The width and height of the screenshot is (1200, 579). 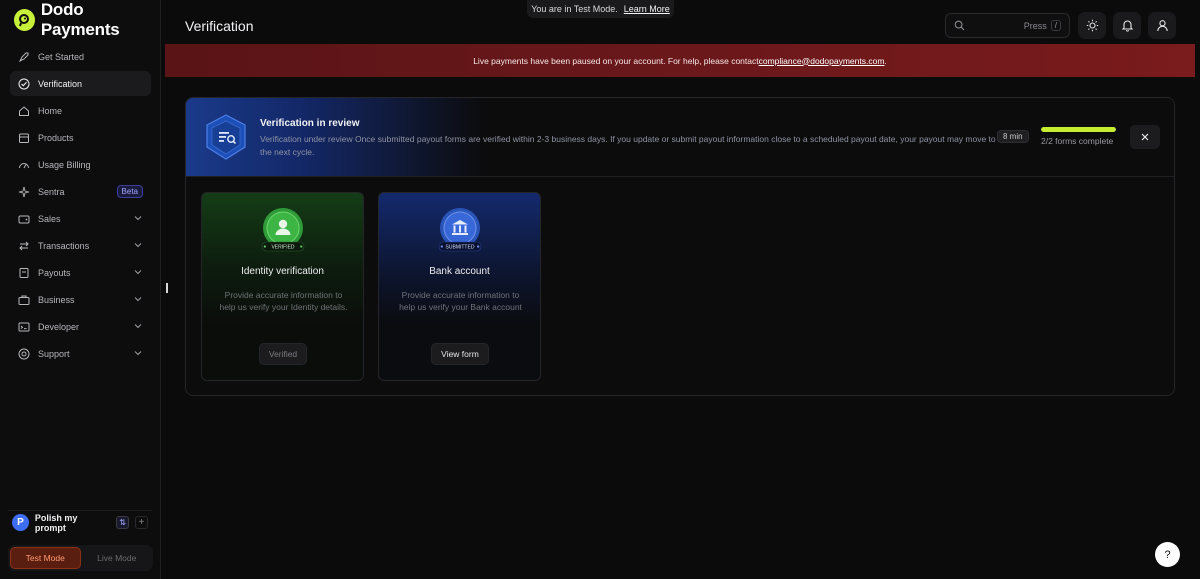 I want to click on sidebar-item-products: Products, so click(x=80, y=137).